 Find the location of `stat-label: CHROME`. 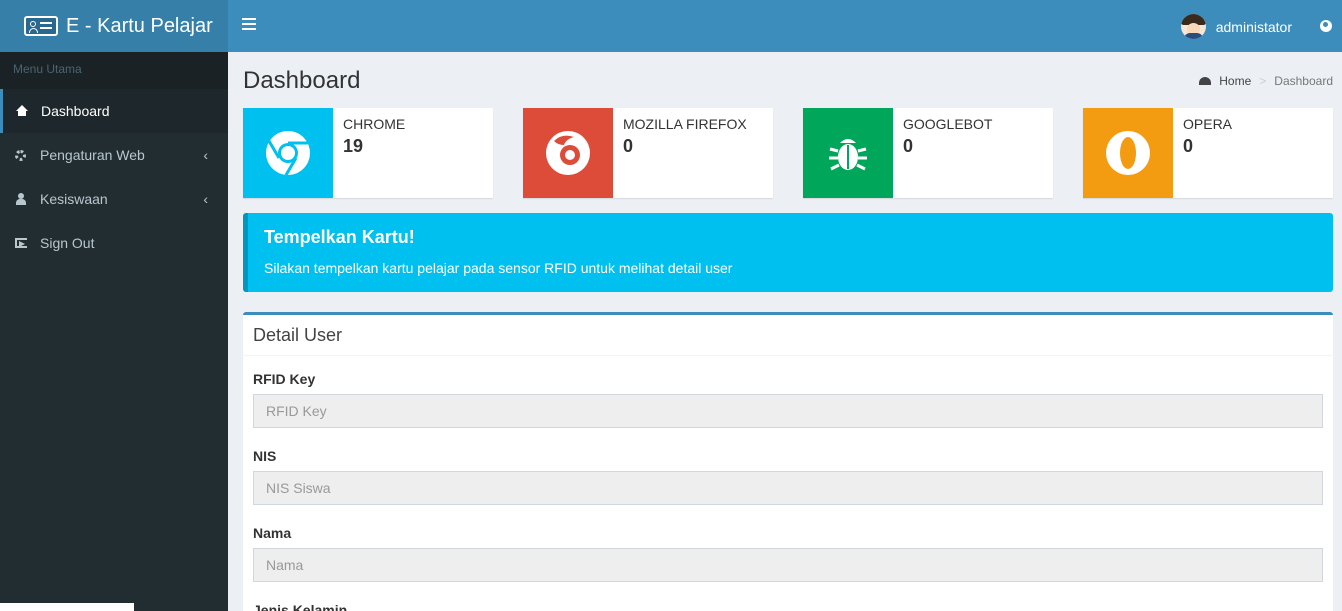

stat-label: CHROME is located at coordinates (374, 124).